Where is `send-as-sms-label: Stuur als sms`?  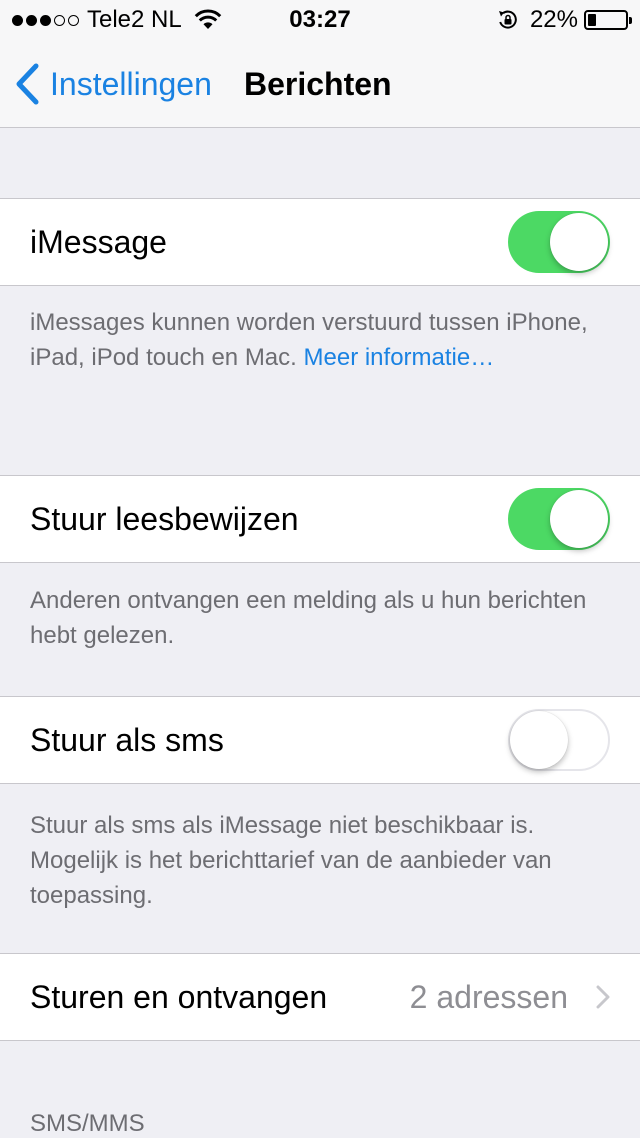 send-as-sms-label: Stuur als sms is located at coordinates (127, 740).